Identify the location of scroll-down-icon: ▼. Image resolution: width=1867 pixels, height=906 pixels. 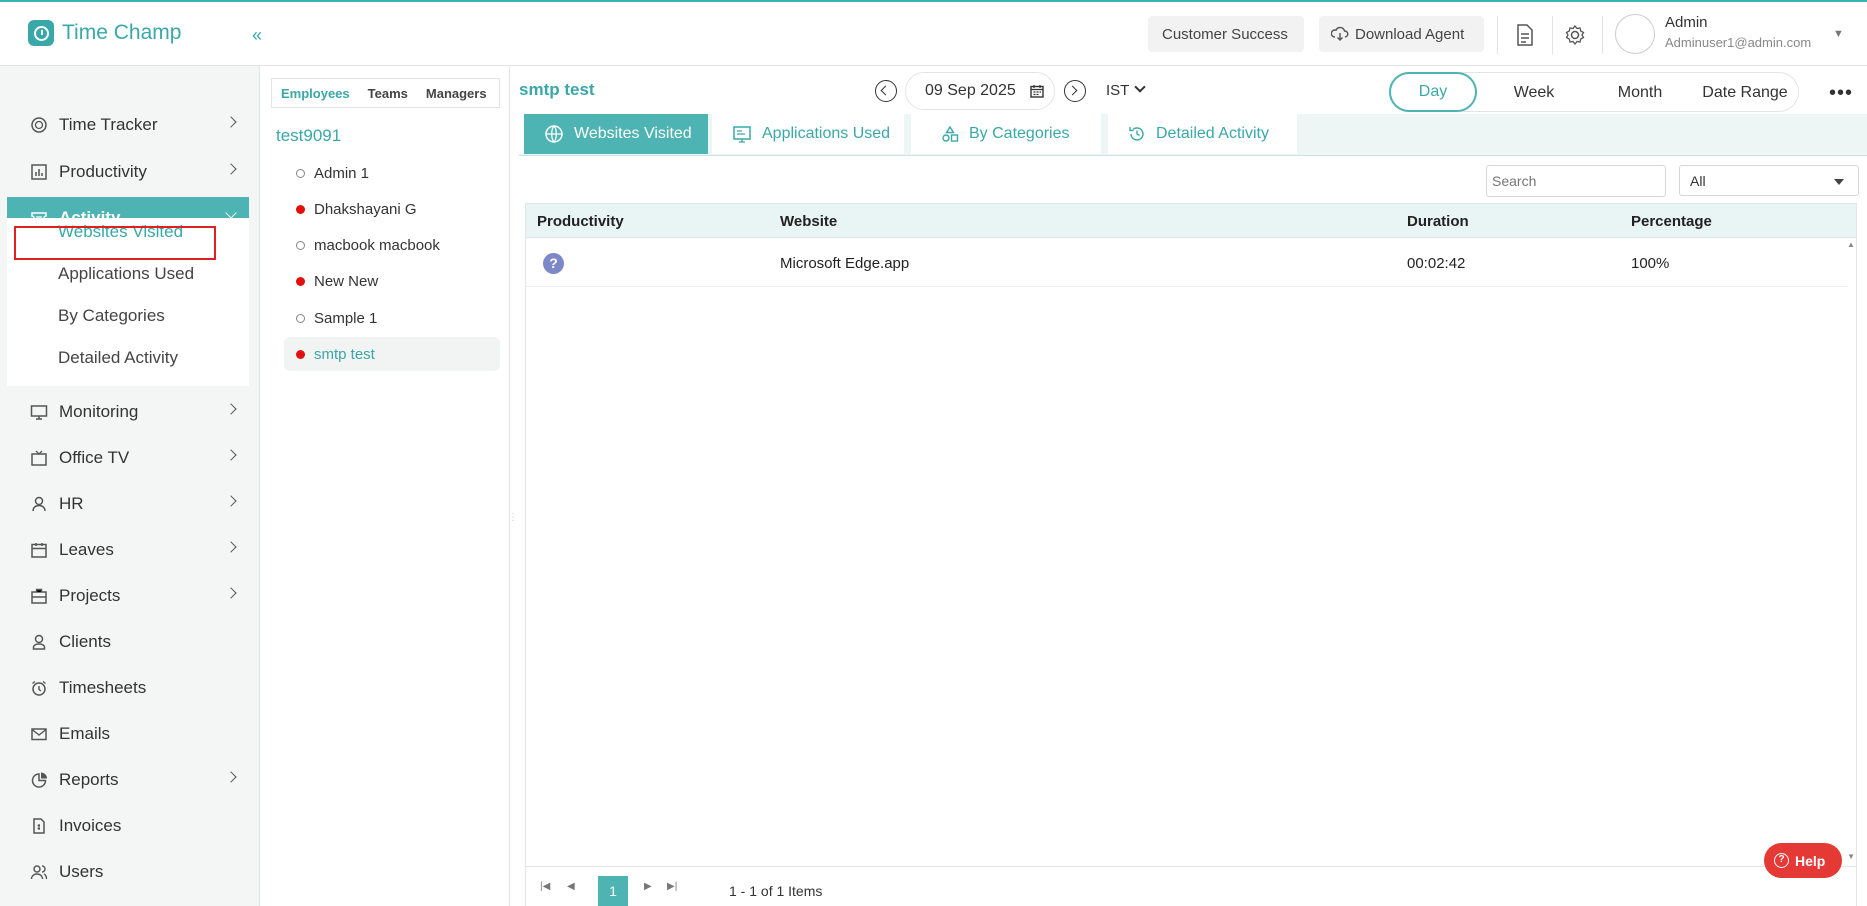
(1851, 856).